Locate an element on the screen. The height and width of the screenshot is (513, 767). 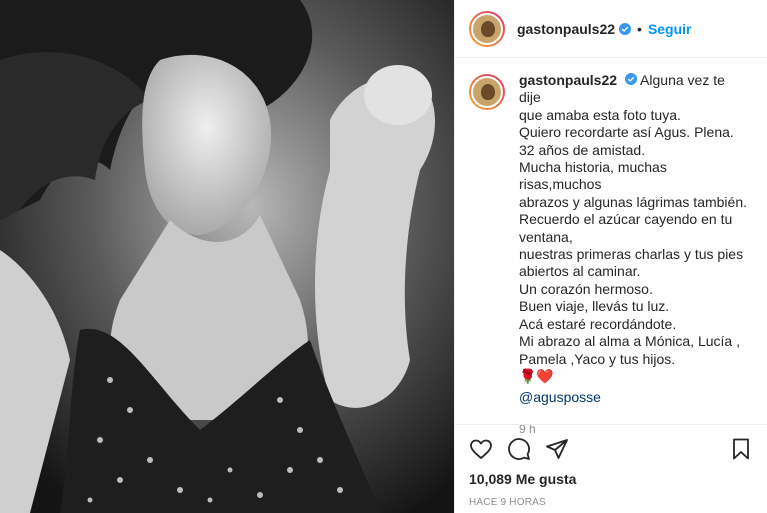
caption-line: 32 años de amistad. is located at coordinates (582, 149).